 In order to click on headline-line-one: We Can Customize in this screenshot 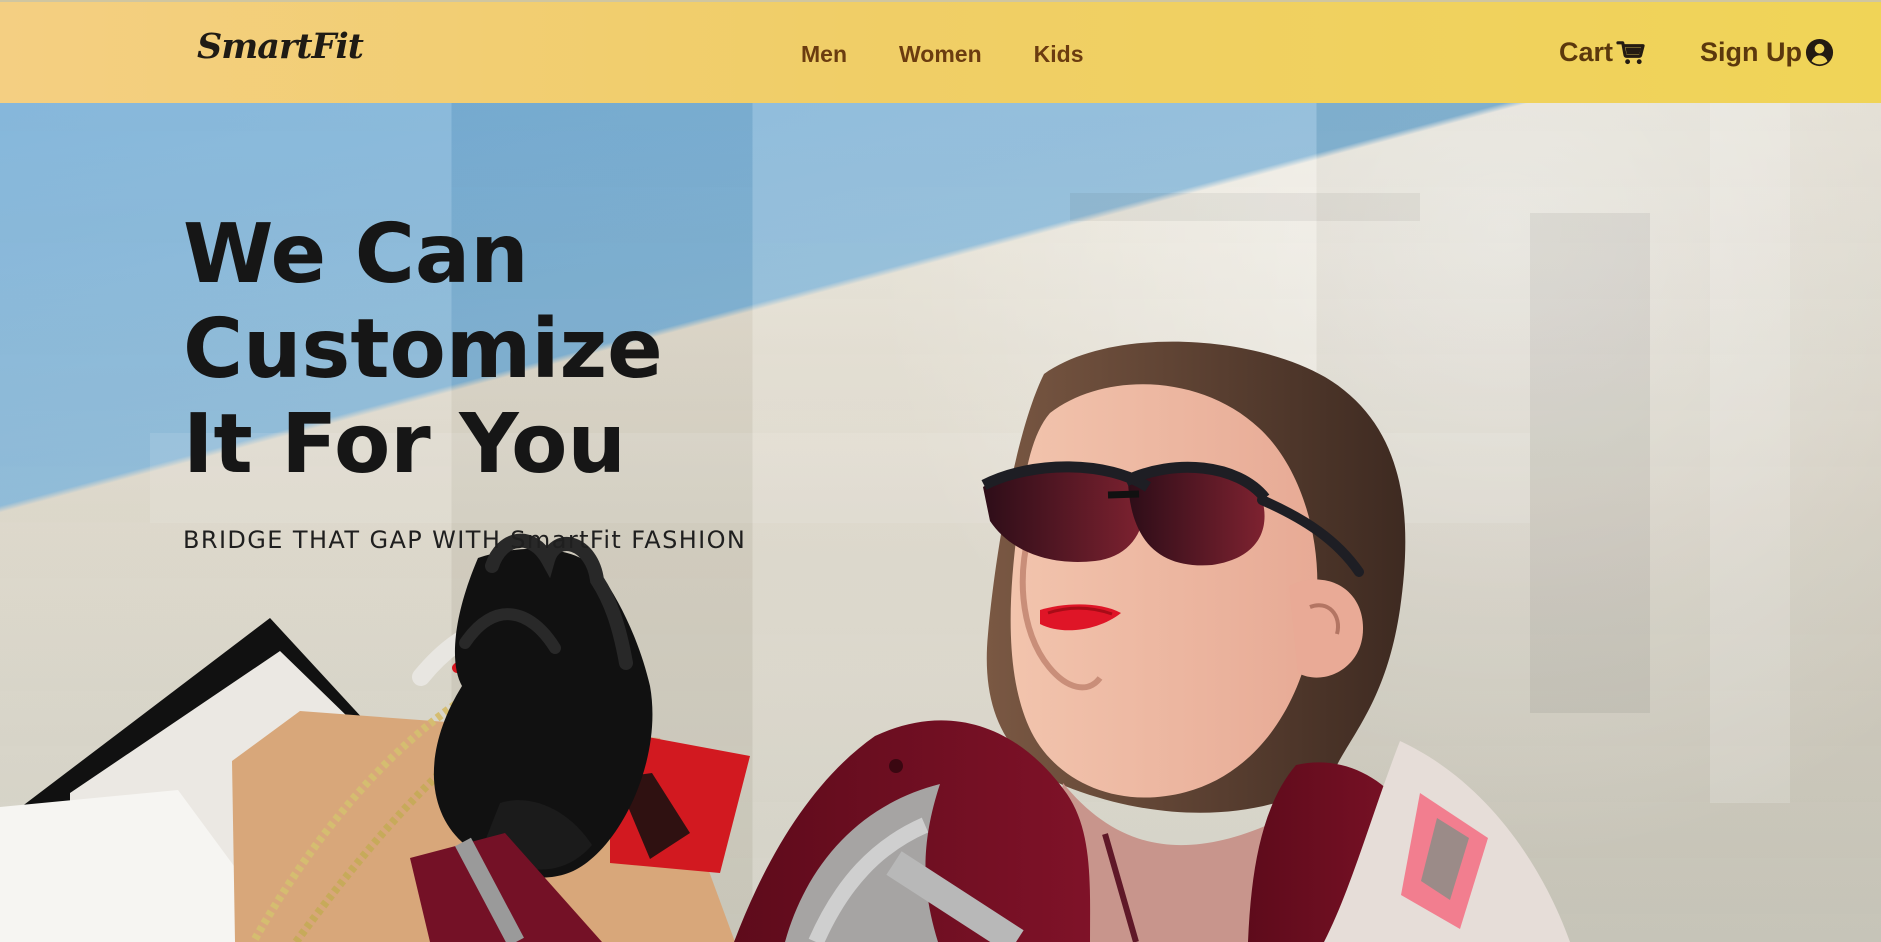, I will do `click(423, 302)`.